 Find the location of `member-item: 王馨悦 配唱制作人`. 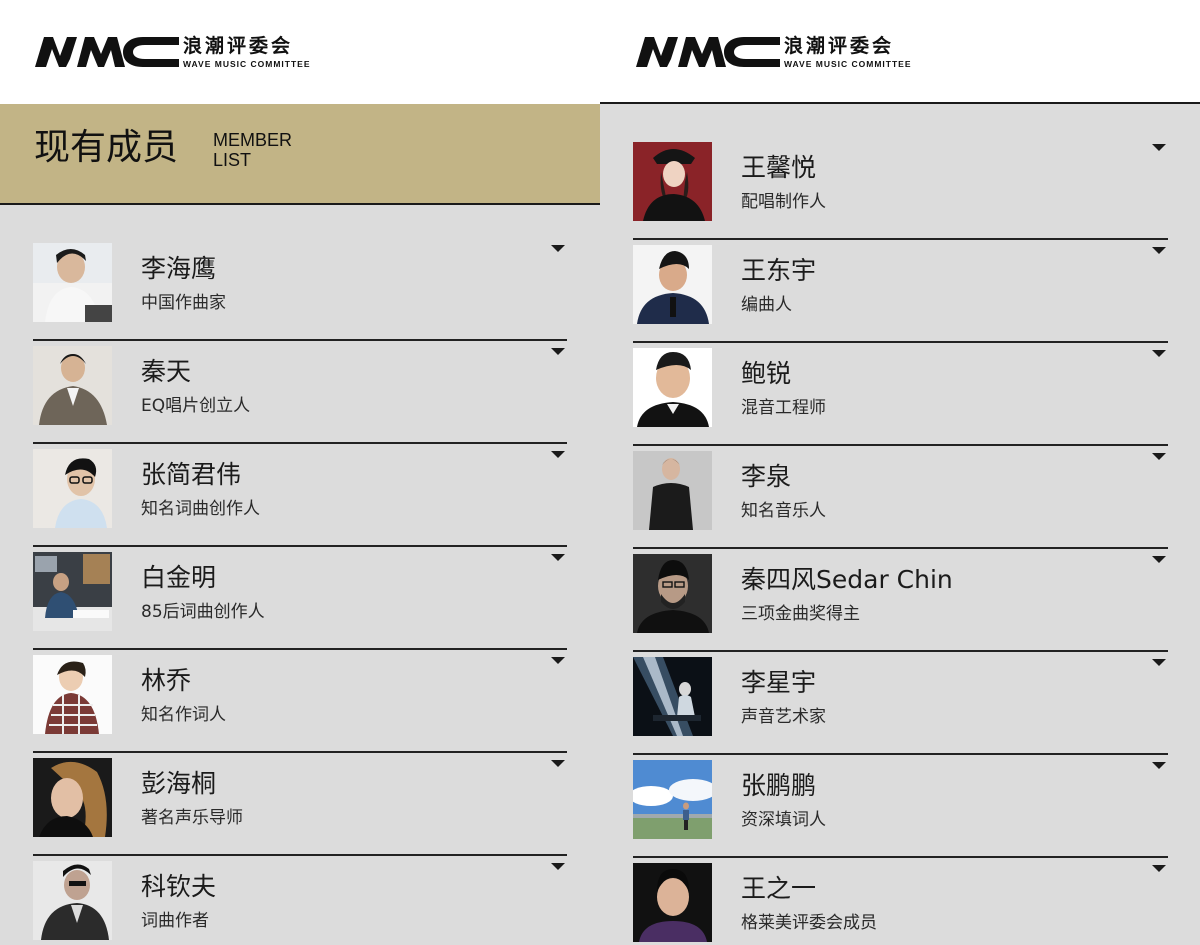

member-item: 王馨悦 配唱制作人 is located at coordinates (900, 188).